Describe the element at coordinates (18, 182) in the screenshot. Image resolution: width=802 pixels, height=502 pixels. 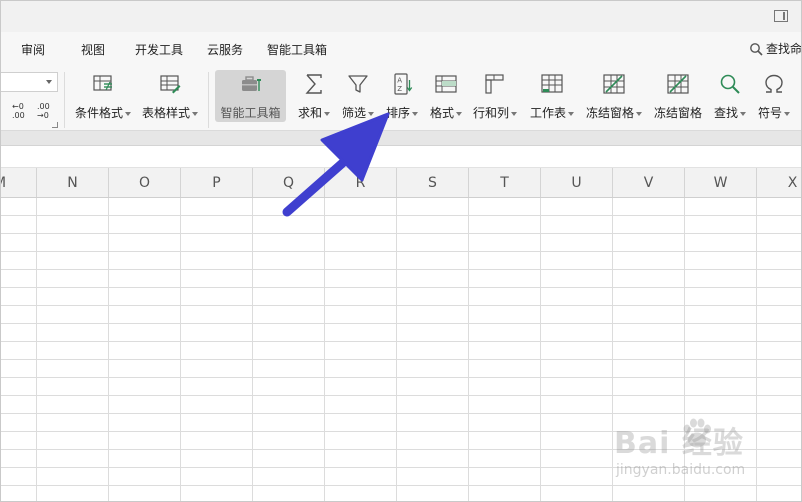
I see `column-header-m: M` at that location.